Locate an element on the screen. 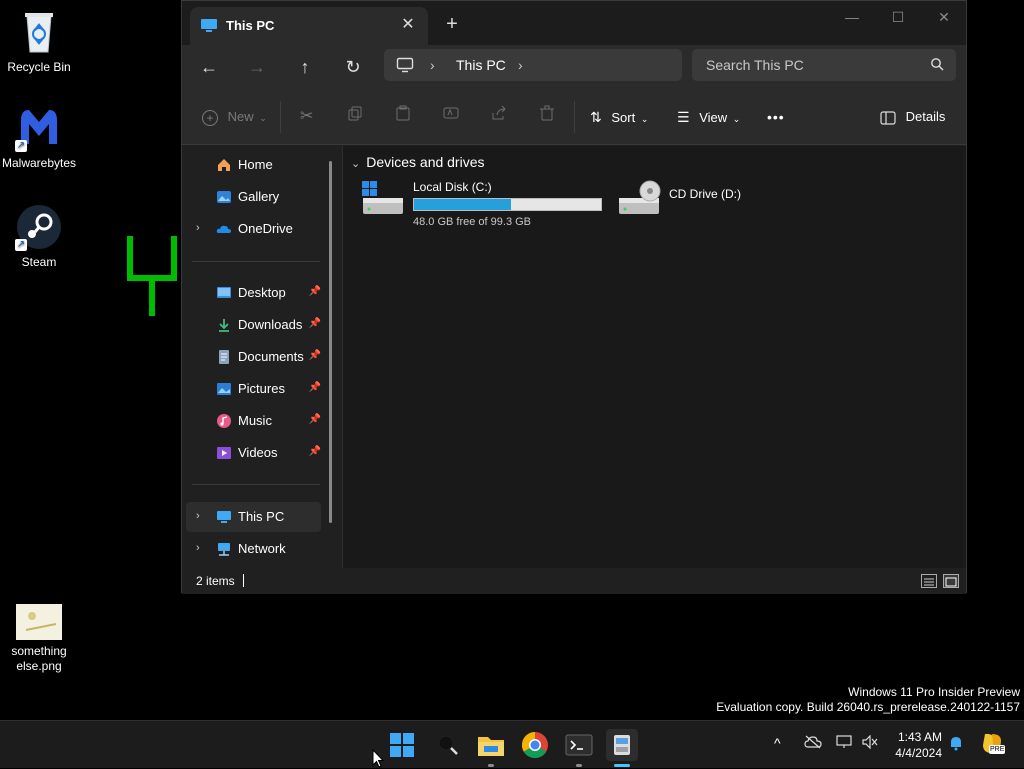 The image size is (1024, 769). new-tab-button: + is located at coordinates (452, 24).